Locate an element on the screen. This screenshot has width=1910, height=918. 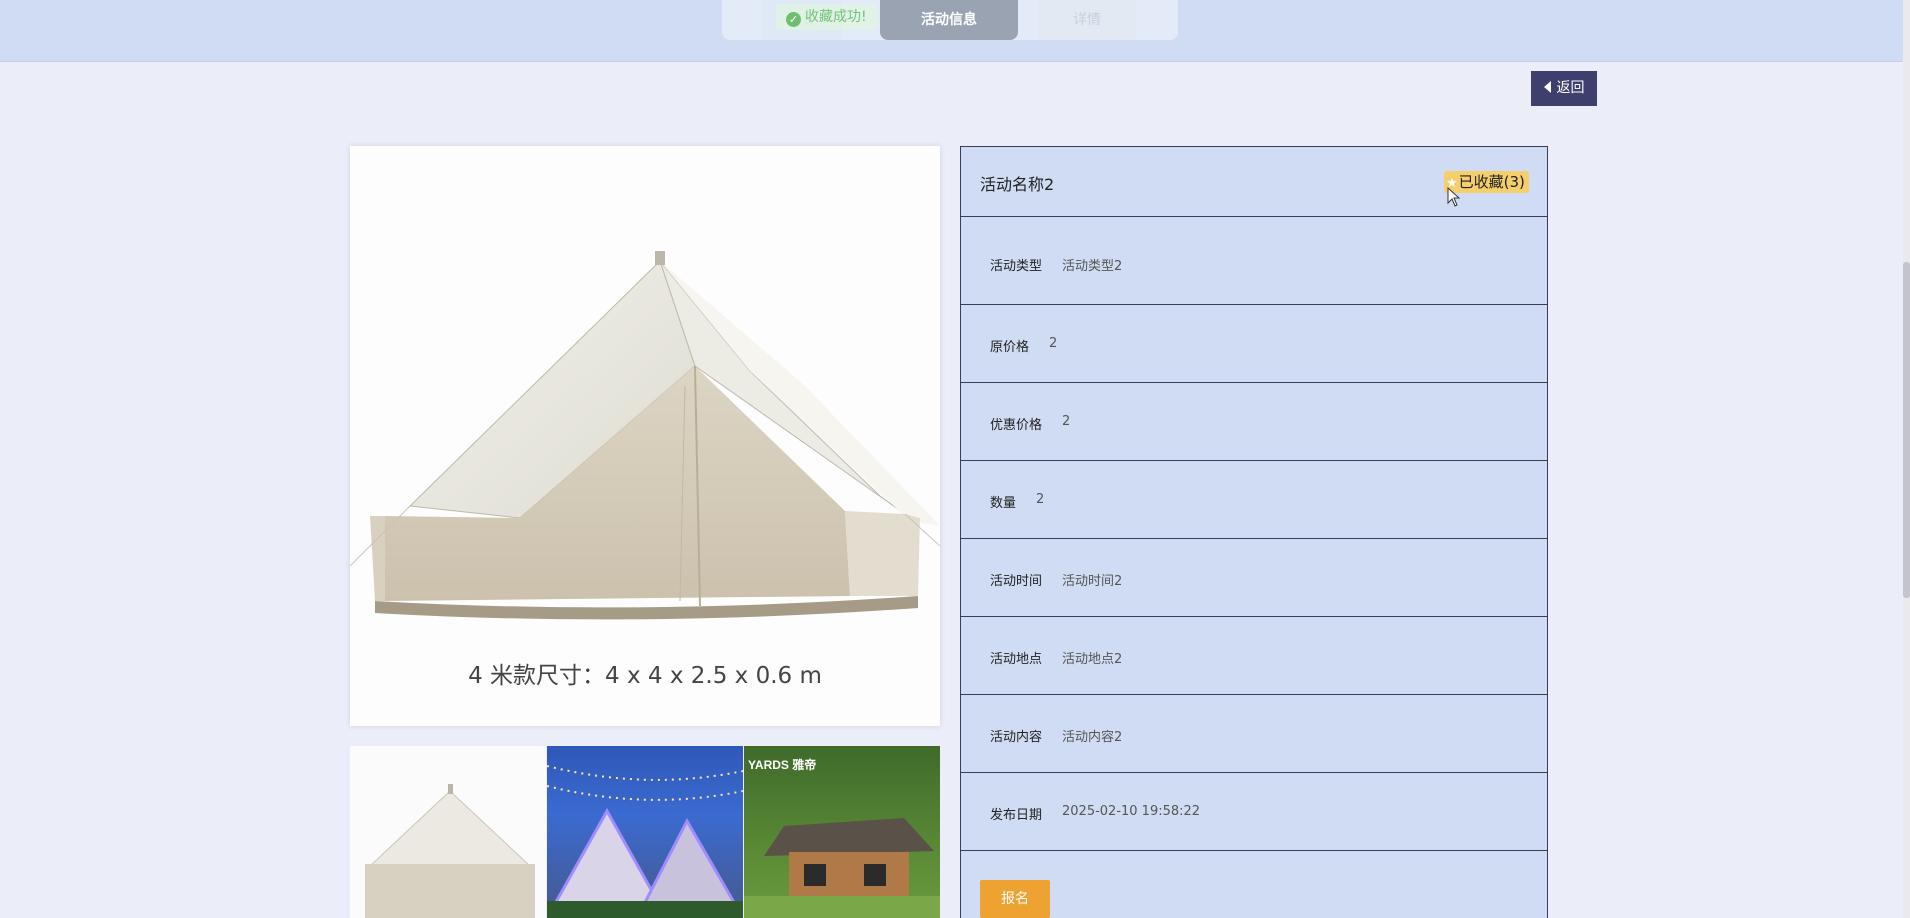
field-label: 发布日期 is located at coordinates (1016, 815).